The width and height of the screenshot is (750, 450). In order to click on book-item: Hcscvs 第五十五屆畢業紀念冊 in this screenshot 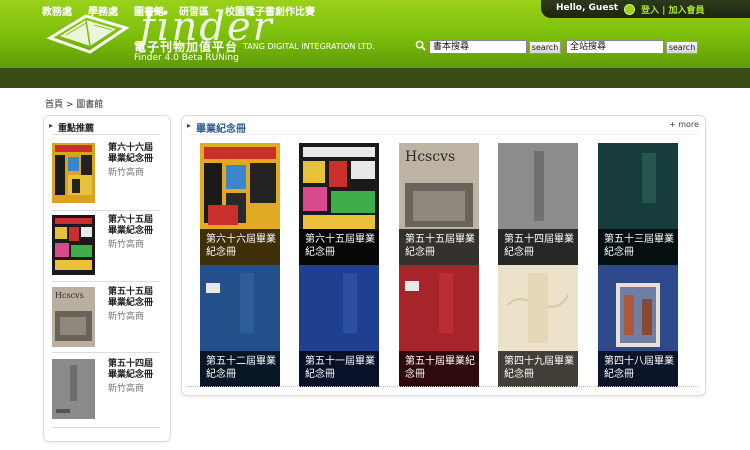, I will do `click(439, 204)`.